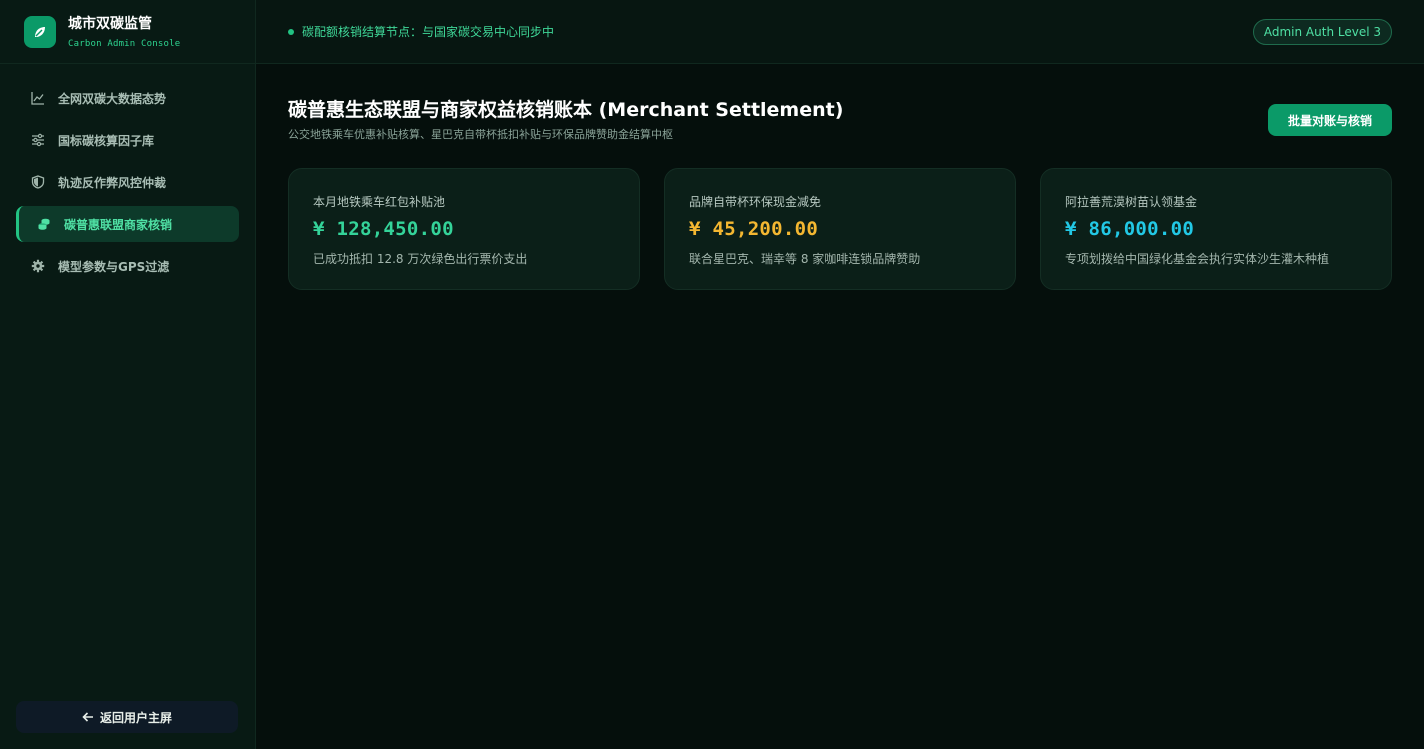  Describe the element at coordinates (755, 202) in the screenshot. I see `card-label: 品牌自带杯环保现金减免` at that location.